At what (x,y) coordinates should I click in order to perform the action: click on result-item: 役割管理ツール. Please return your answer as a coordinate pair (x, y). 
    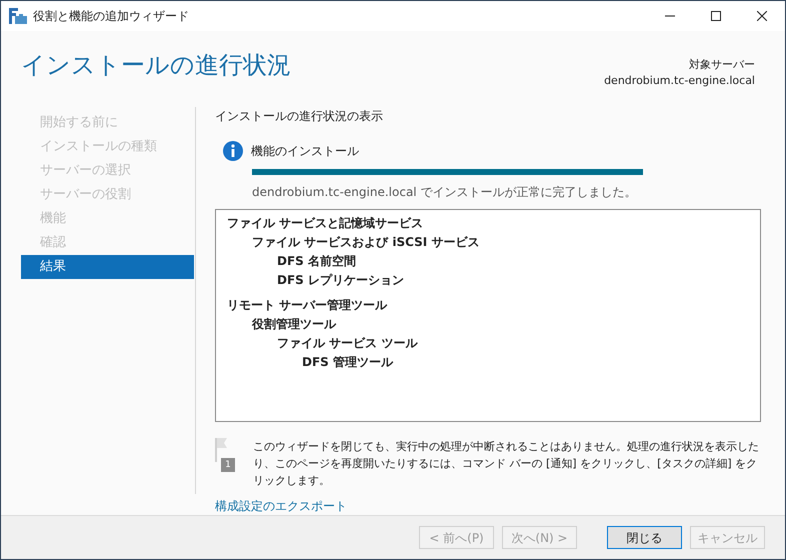
    Looking at the image, I should click on (294, 325).